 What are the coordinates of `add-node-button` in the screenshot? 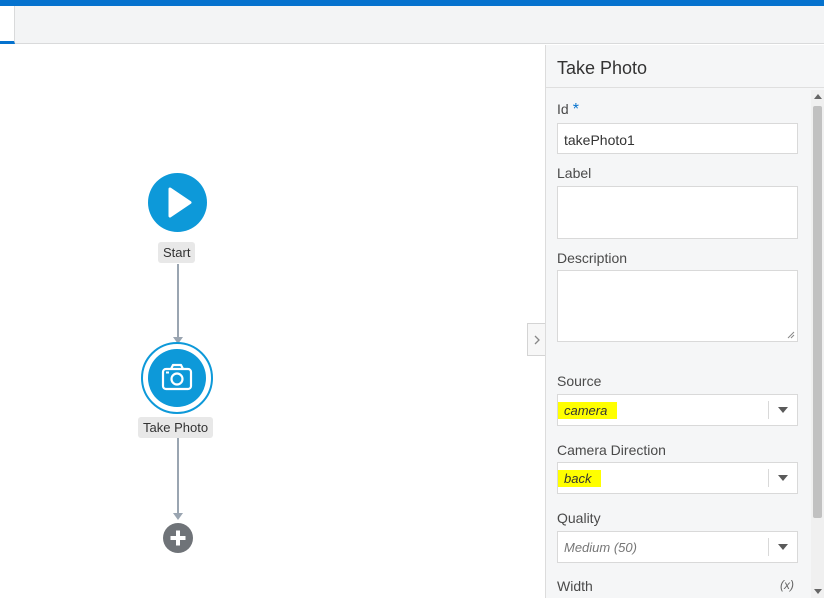 It's located at (178, 538).